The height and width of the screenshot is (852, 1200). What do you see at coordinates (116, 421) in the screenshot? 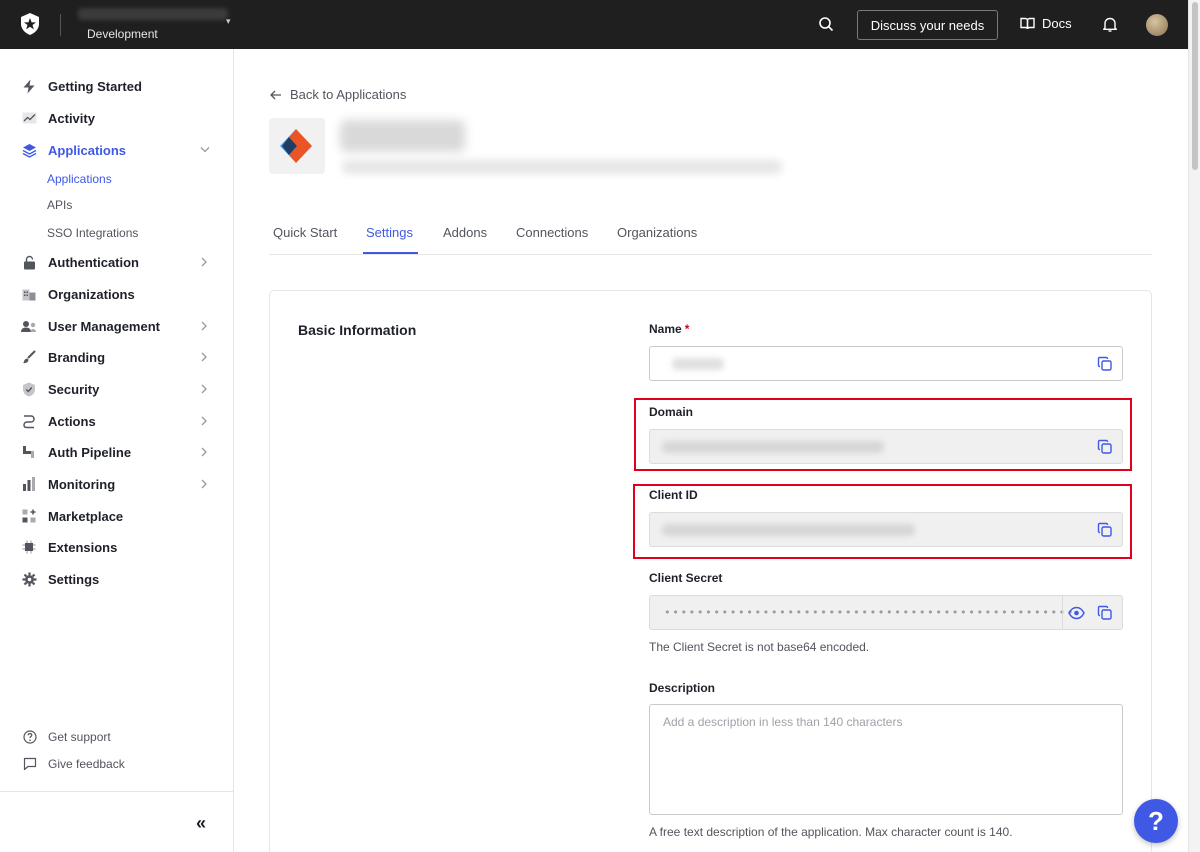
I see `sidebar-item-actions: Actions` at bounding box center [116, 421].